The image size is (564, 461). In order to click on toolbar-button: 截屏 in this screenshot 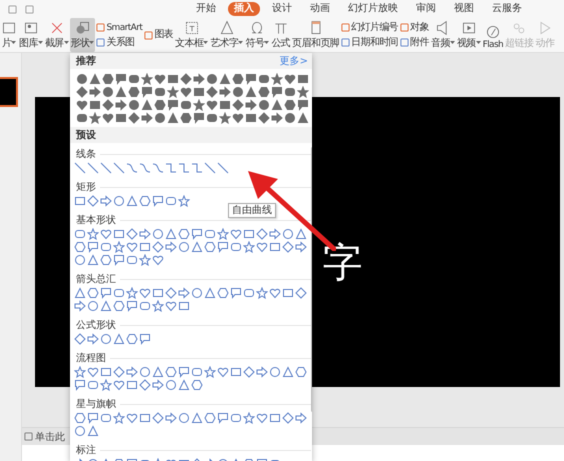, I will do `click(57, 35)`.